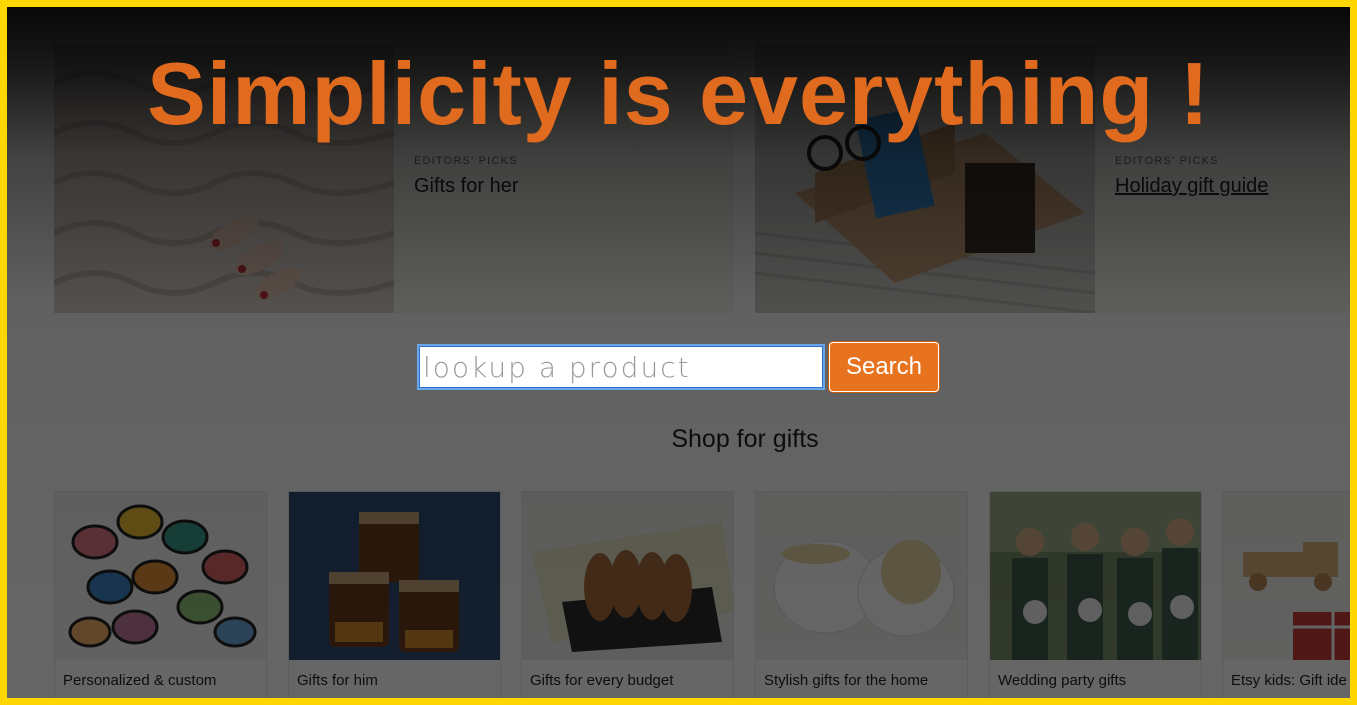 The height and width of the screenshot is (705, 1357). What do you see at coordinates (621, 367) in the screenshot?
I see `search-input` at bounding box center [621, 367].